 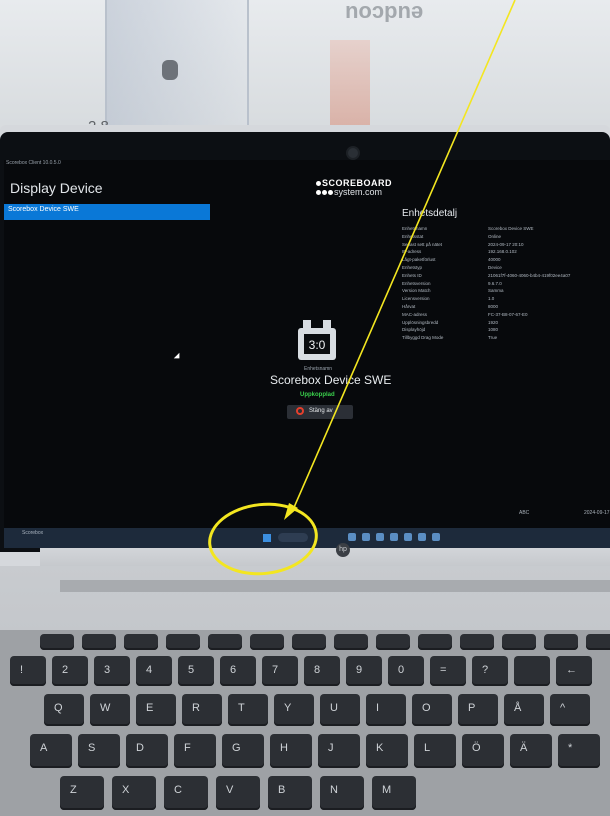 What do you see at coordinates (493, 338) in the screenshot?
I see `detail-value: True` at bounding box center [493, 338].